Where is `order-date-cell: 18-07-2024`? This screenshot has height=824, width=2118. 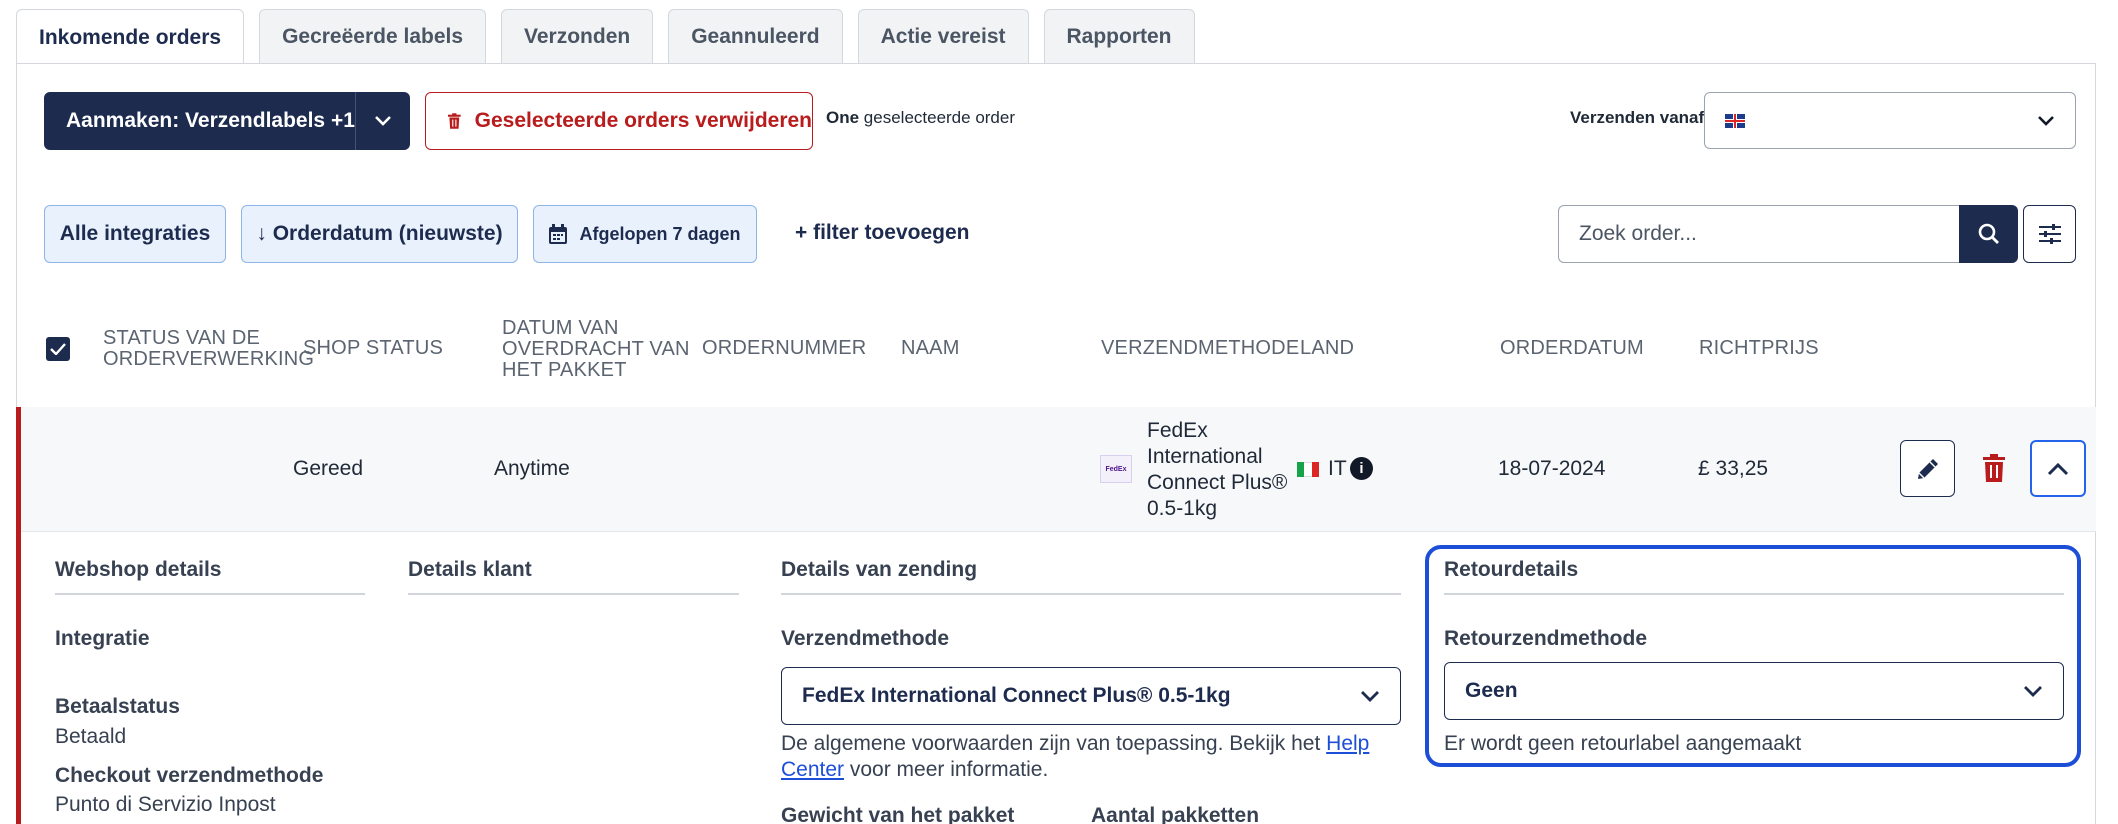
order-date-cell: 18-07-2024 is located at coordinates (1552, 468).